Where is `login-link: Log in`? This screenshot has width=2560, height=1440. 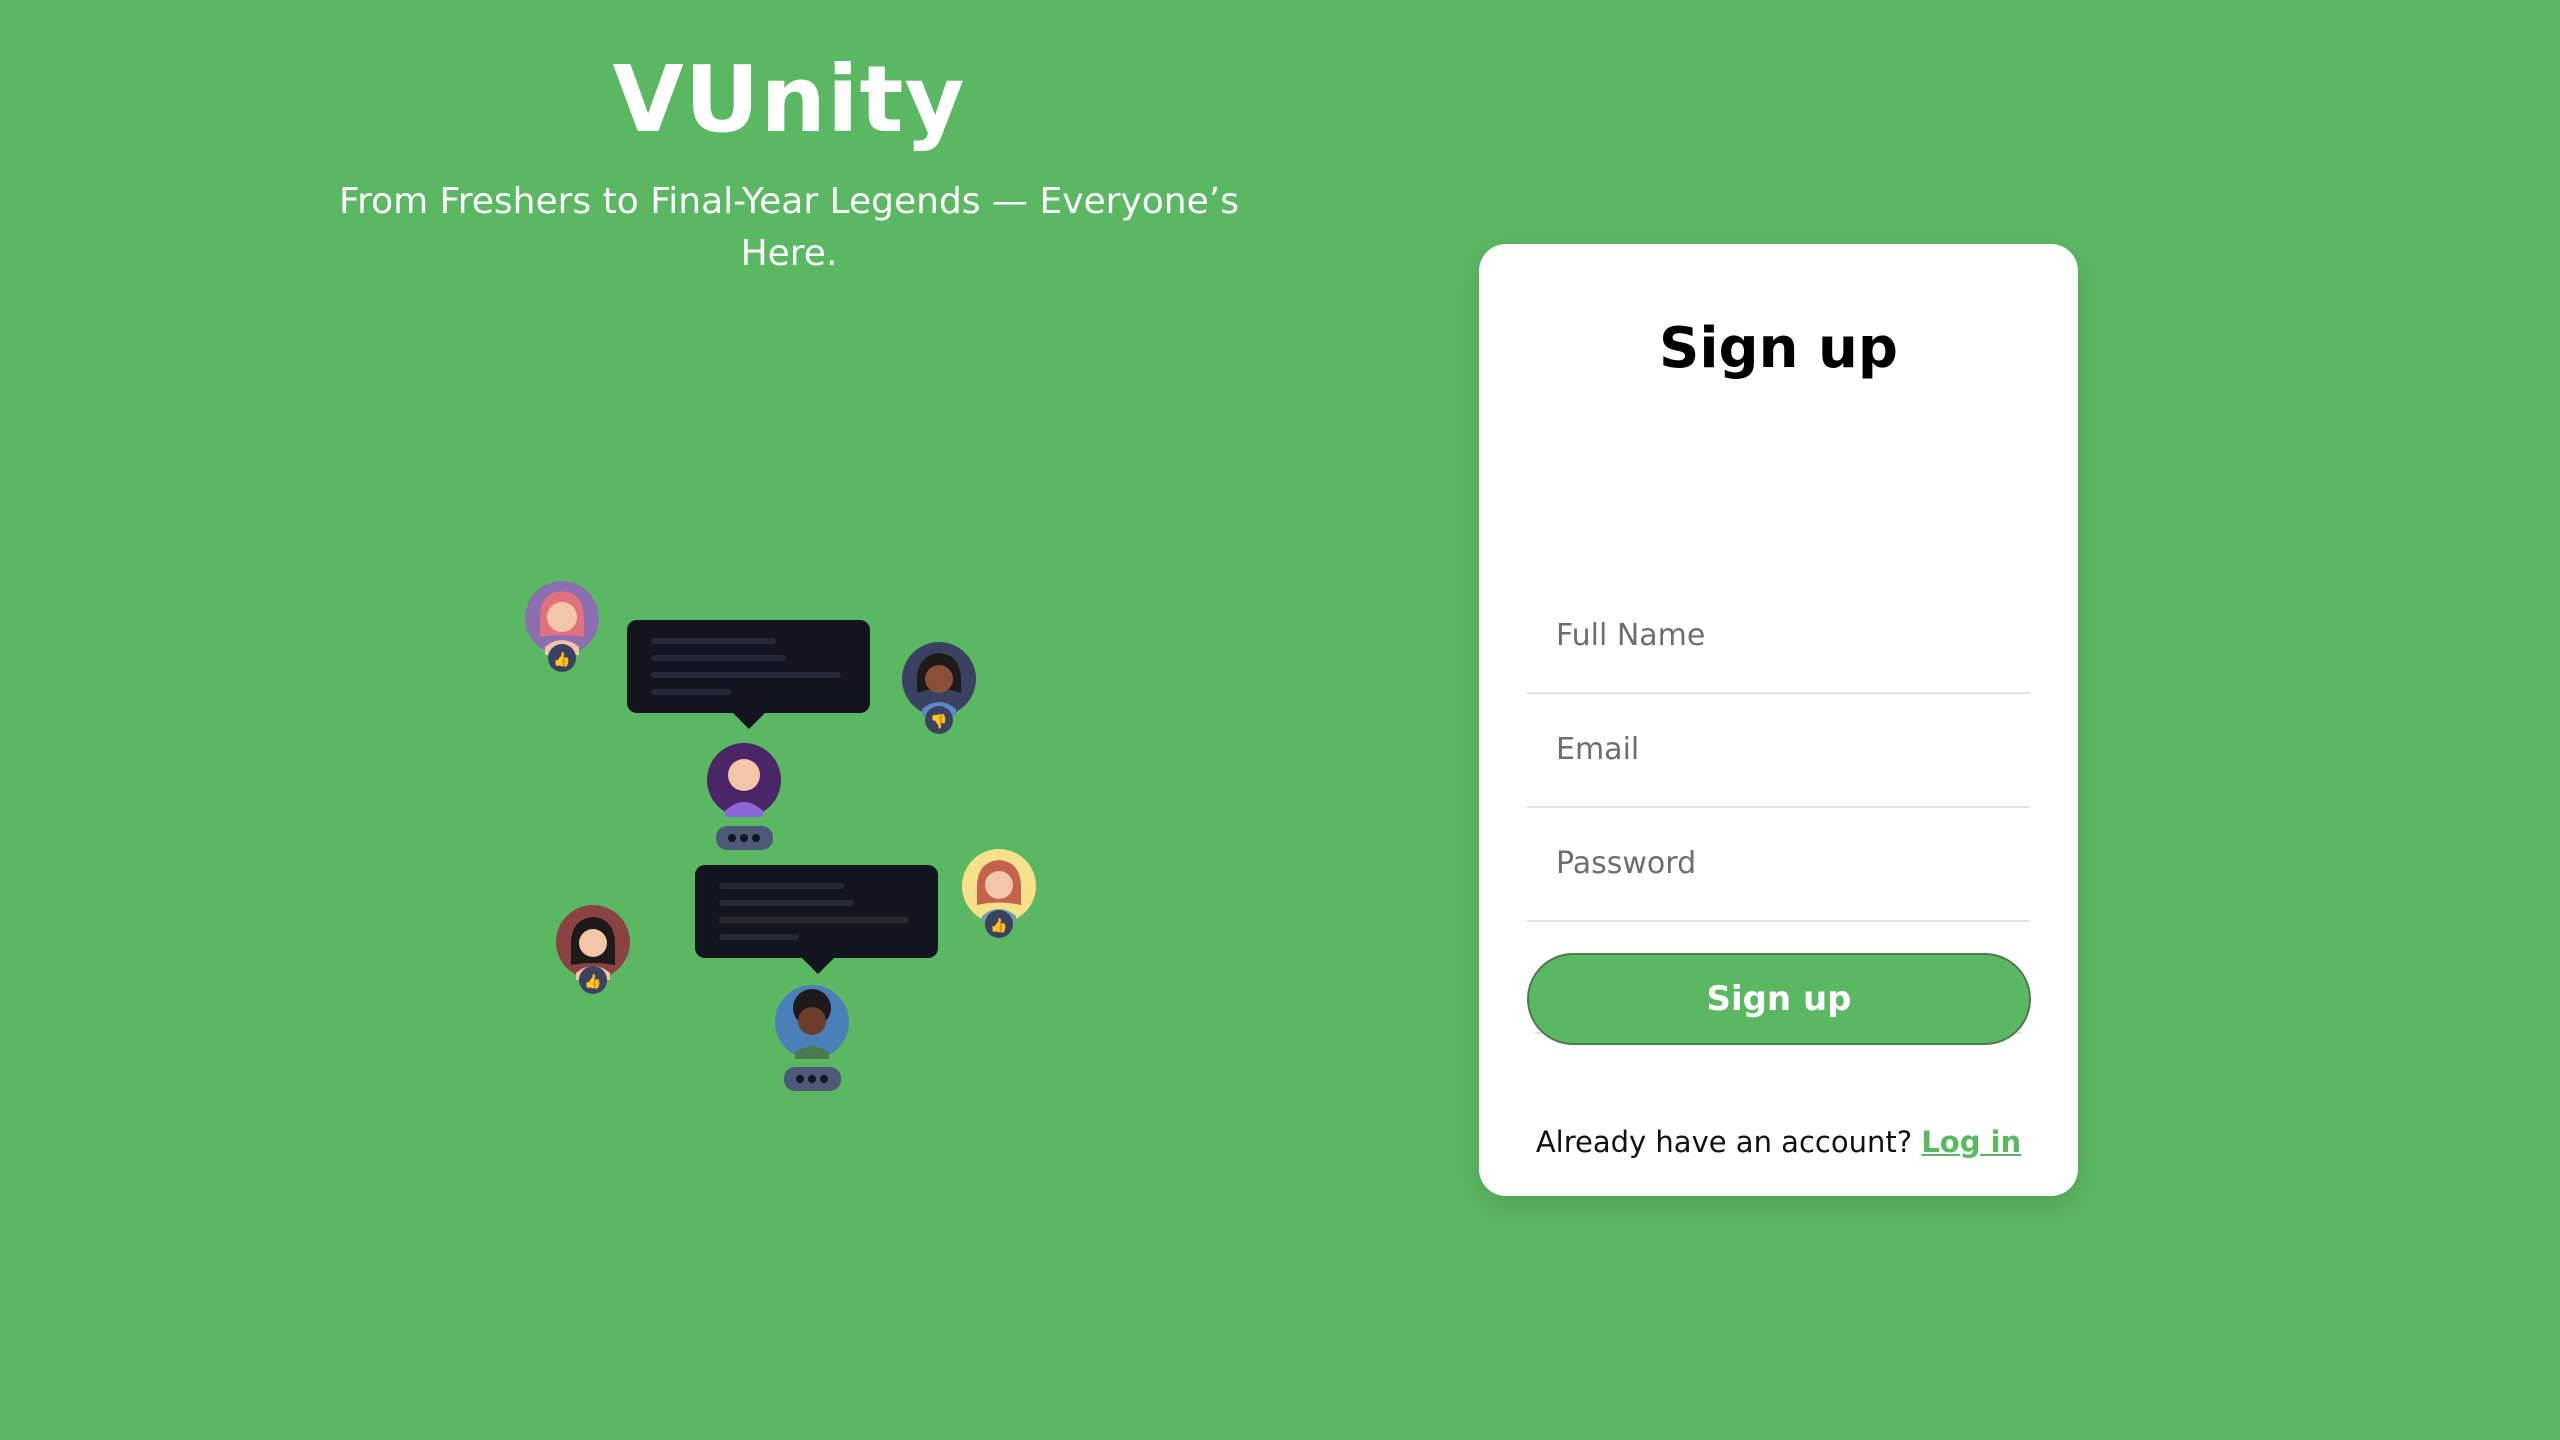
login-link: Log in is located at coordinates (1971, 1142).